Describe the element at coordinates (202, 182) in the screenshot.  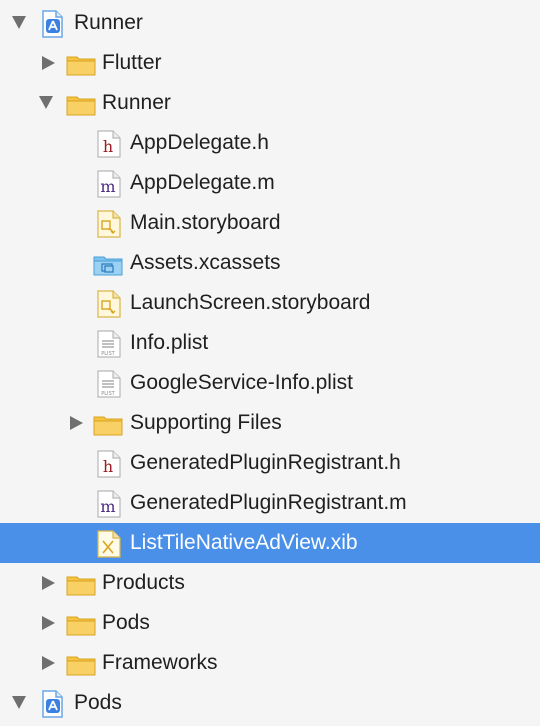
I see `tree-row-label: AppDelegate.m` at that location.